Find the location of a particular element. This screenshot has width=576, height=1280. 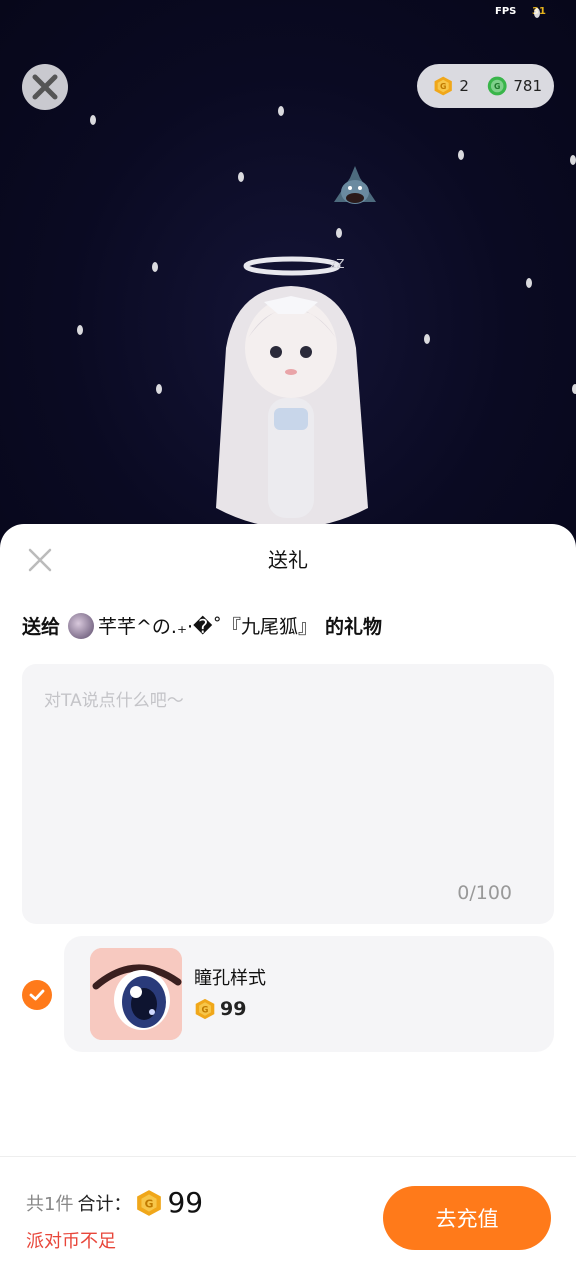

green-coin-icon: G is located at coordinates (497, 86).